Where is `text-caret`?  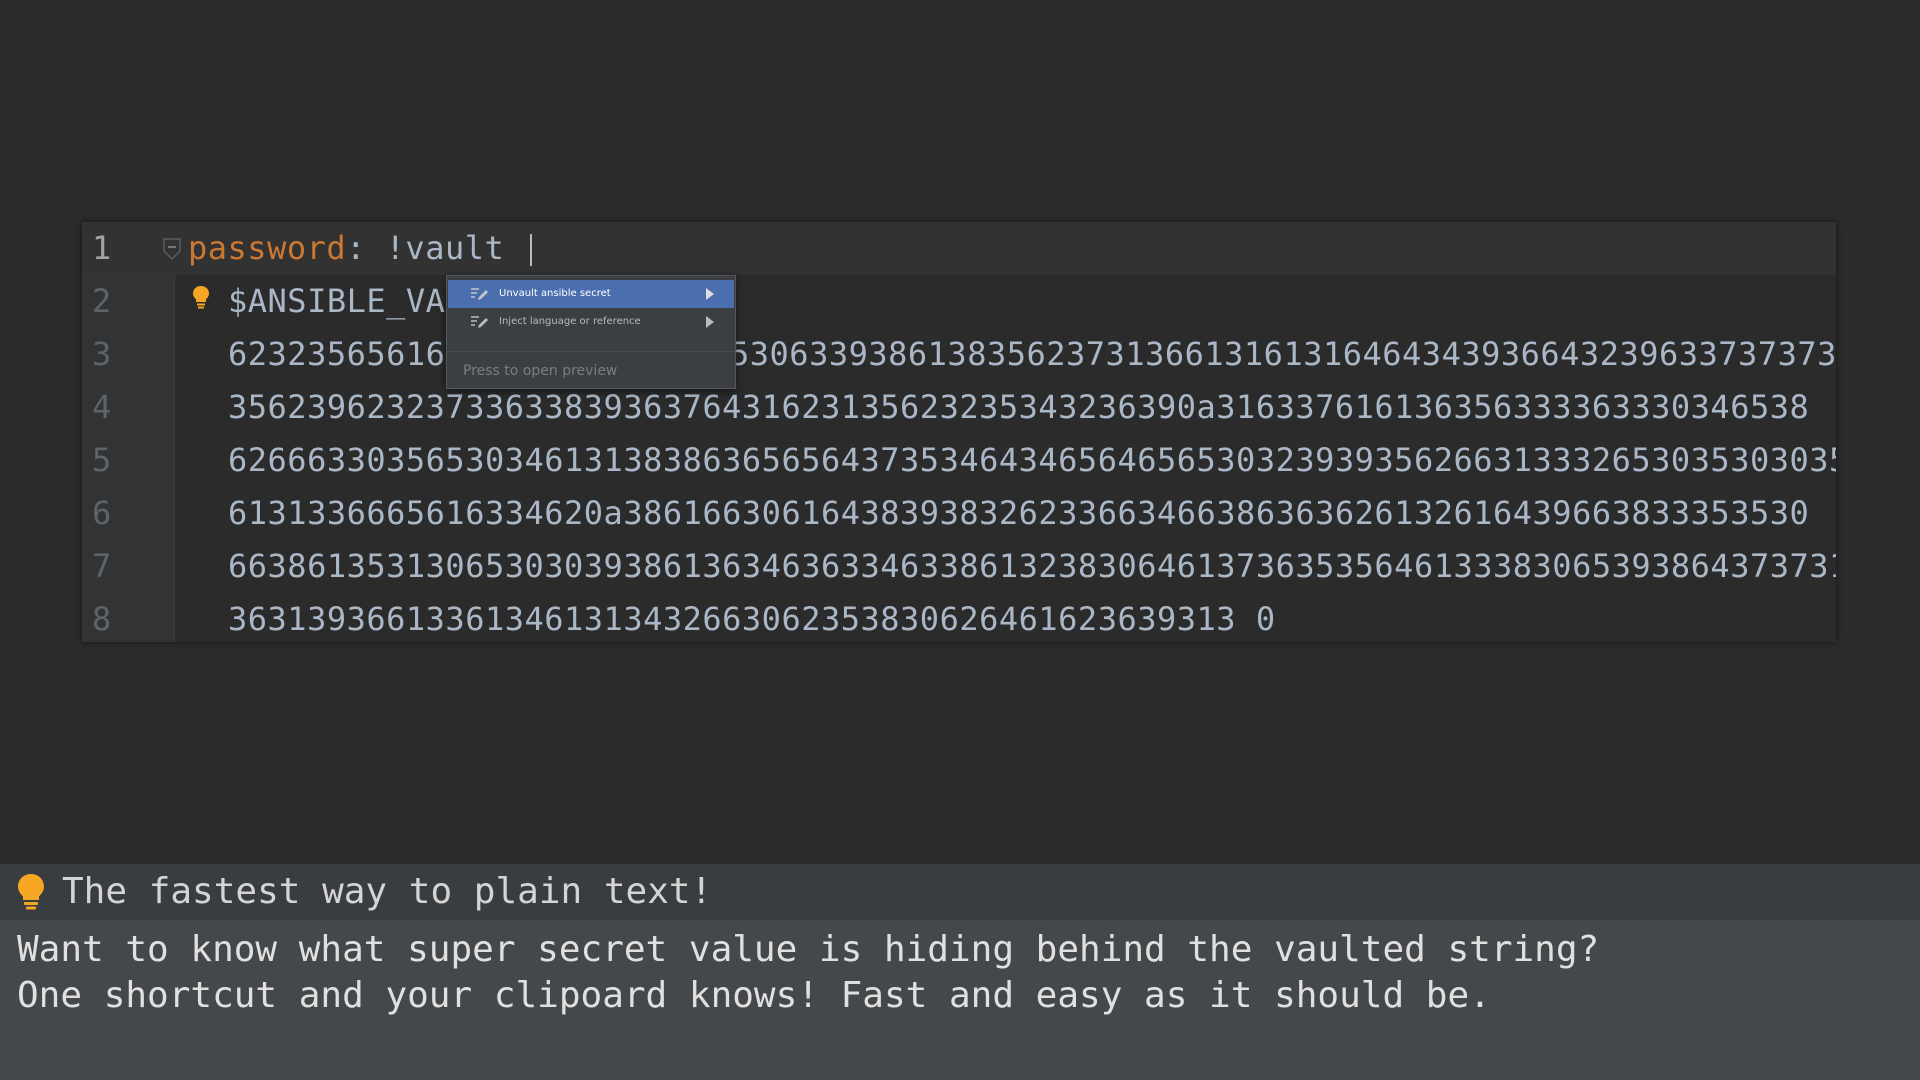 text-caret is located at coordinates (531, 250).